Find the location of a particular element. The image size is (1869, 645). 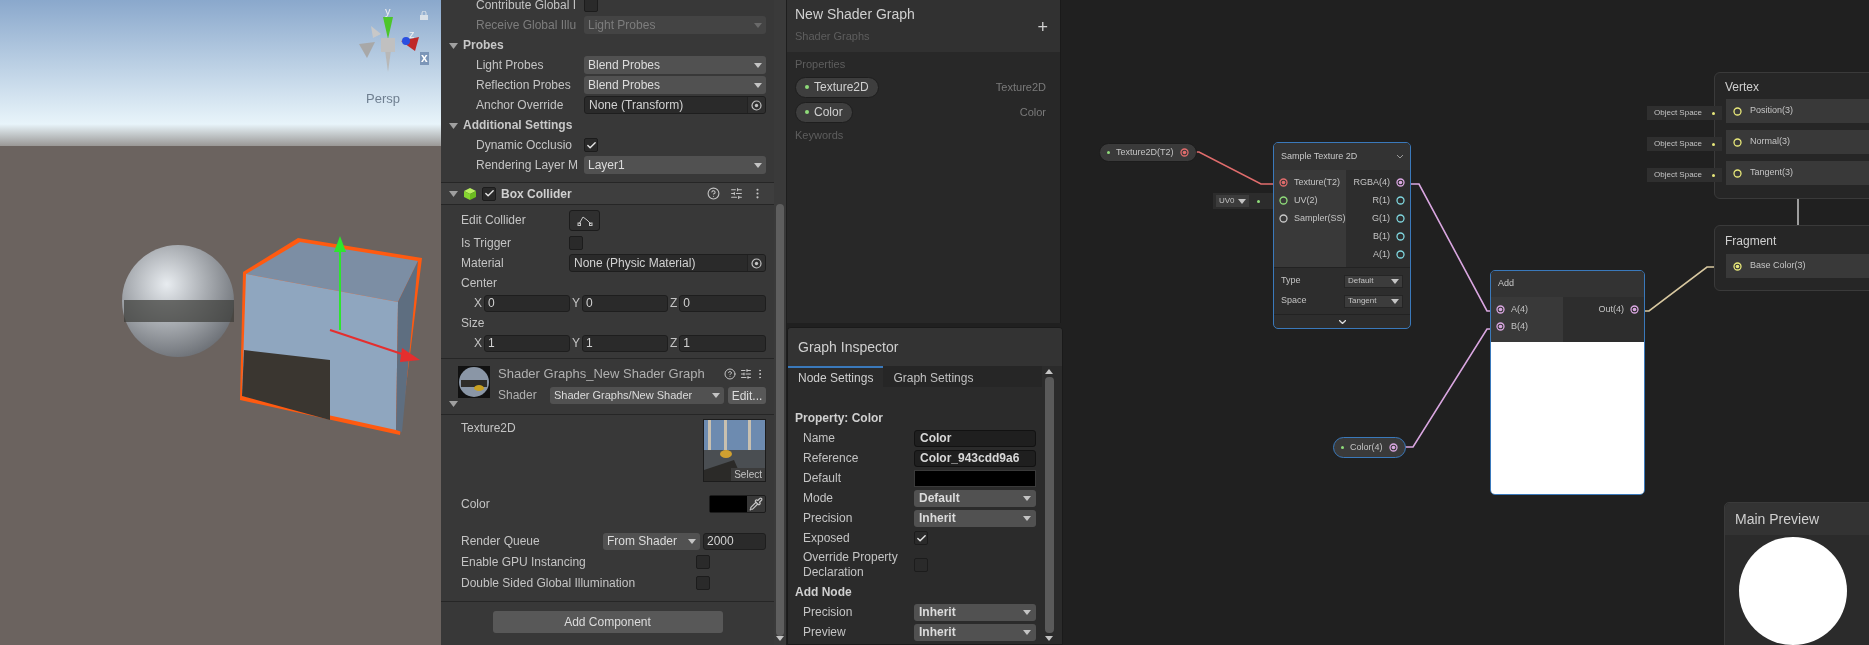

node-title: Vertex is located at coordinates (1742, 87).